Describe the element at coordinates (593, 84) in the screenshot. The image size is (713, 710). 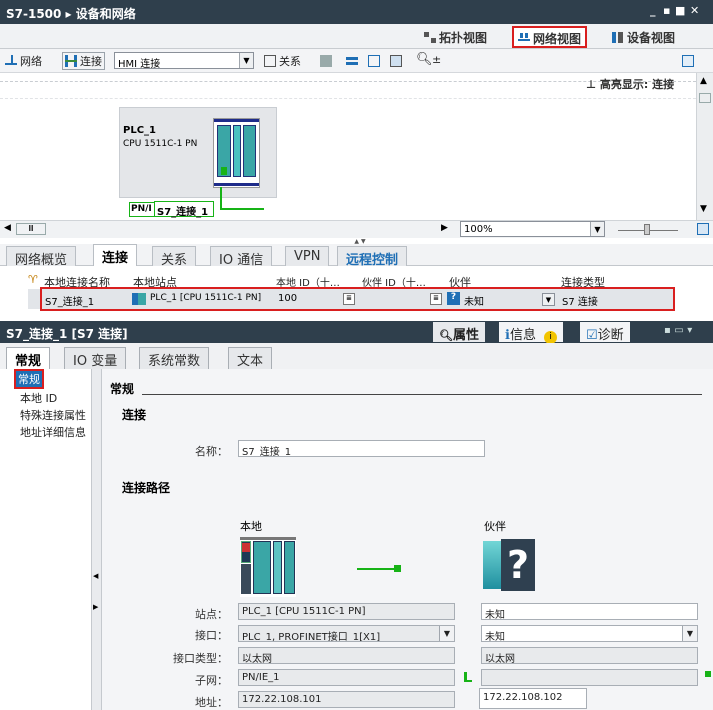
I see `pin-icon: ⊥` at that location.